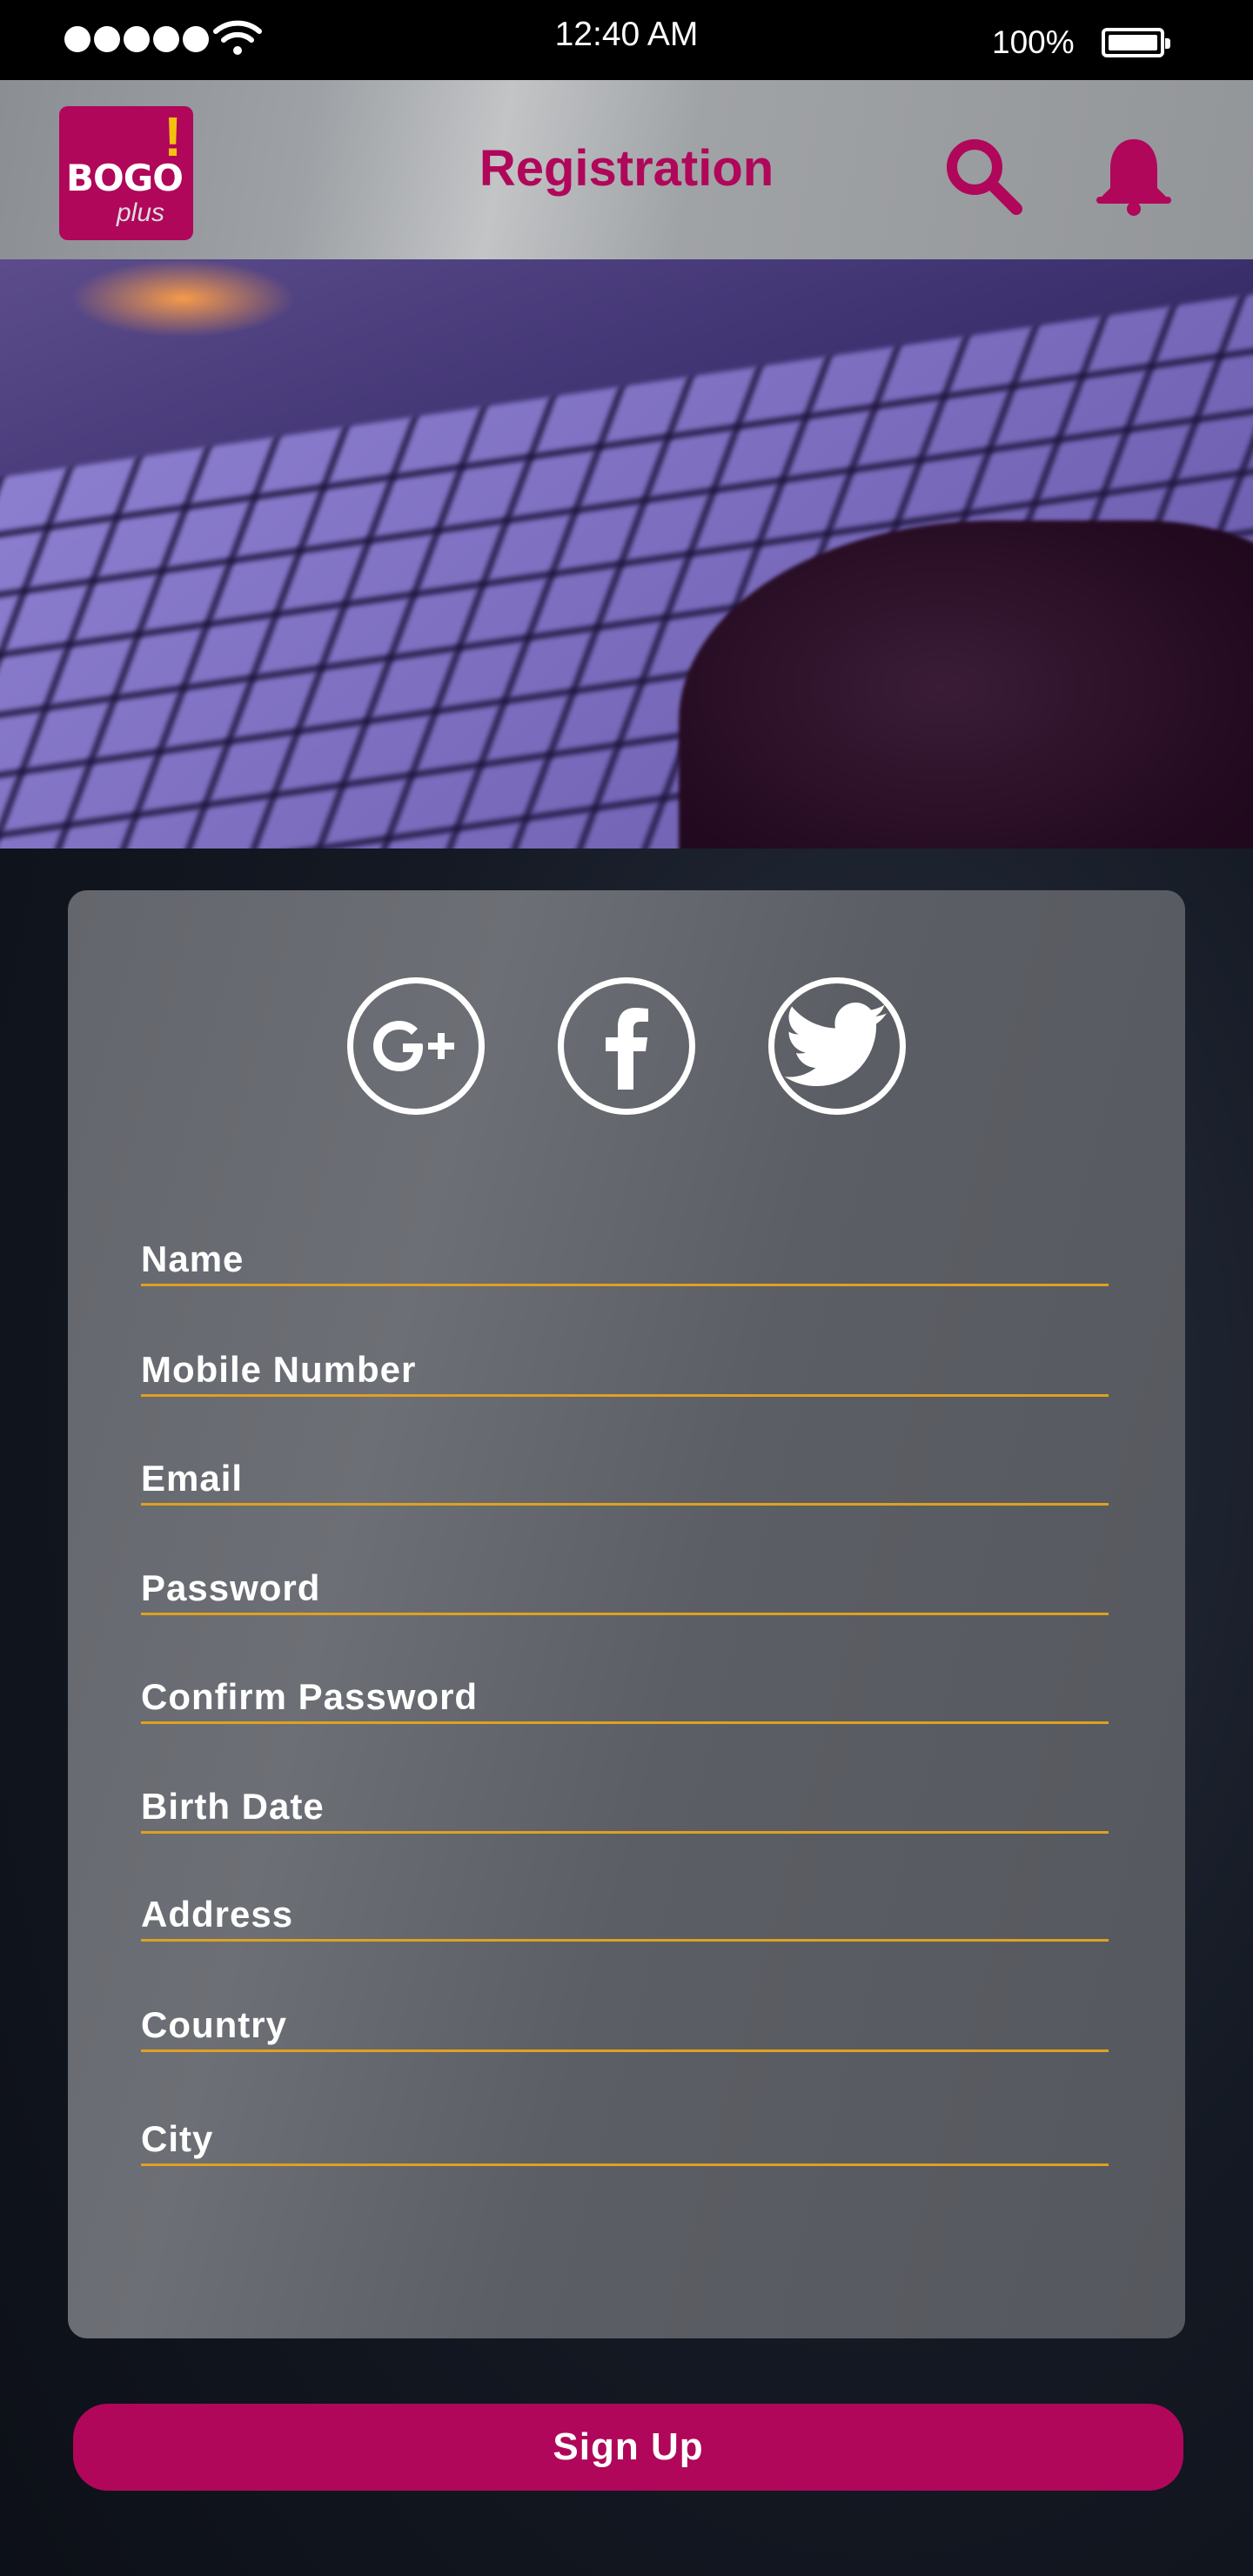 The height and width of the screenshot is (2576, 1253). What do you see at coordinates (625, 1261) in the screenshot?
I see `name-field: Name` at bounding box center [625, 1261].